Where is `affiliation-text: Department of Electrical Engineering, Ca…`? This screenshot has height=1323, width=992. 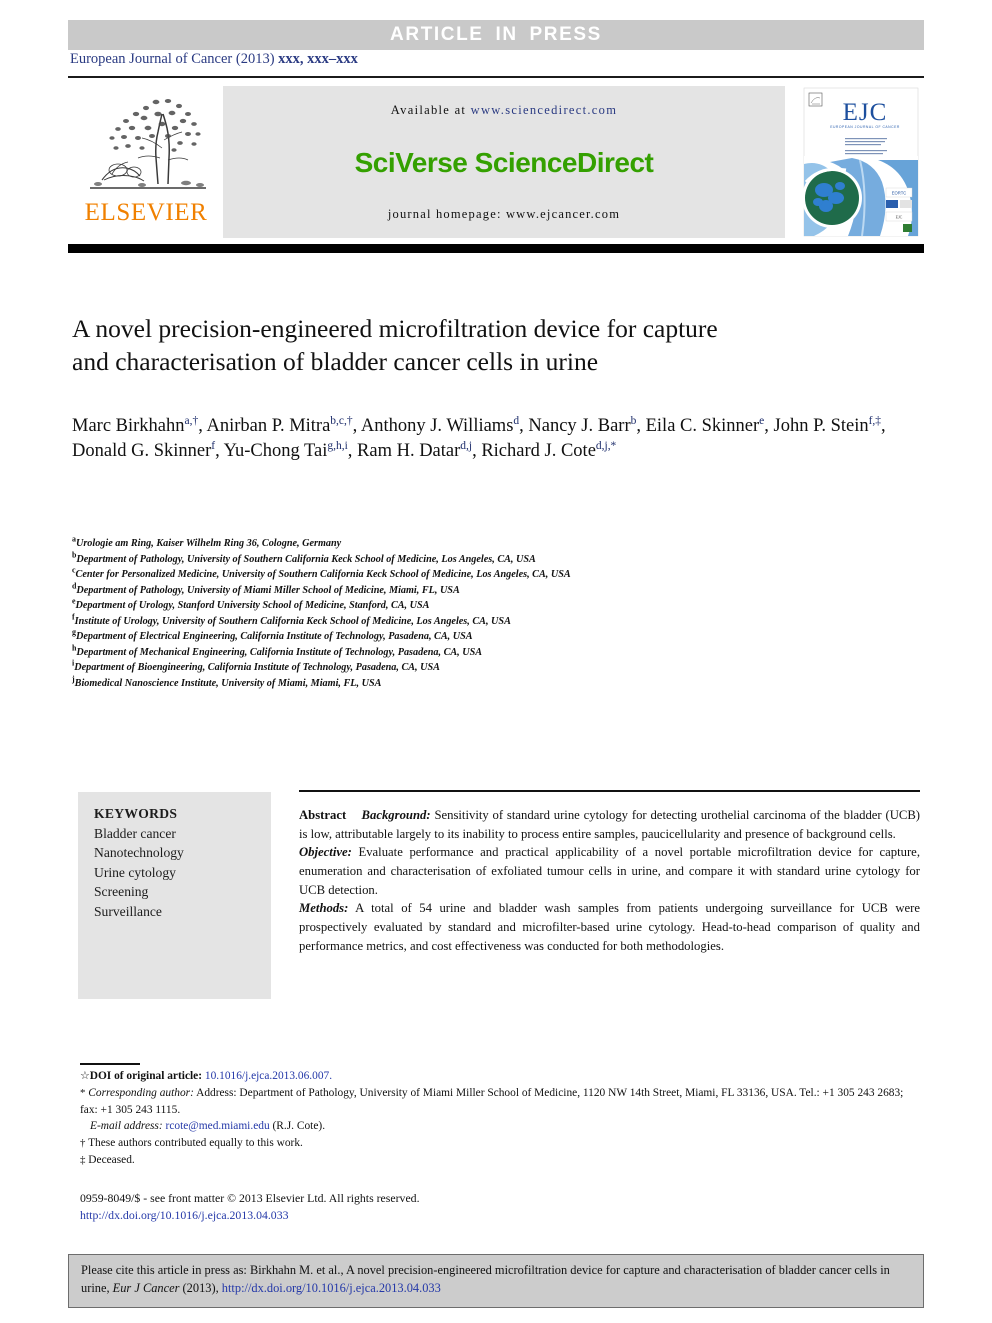
affiliation-text: Department of Electrical Engineering, Ca… is located at coordinates (274, 636).